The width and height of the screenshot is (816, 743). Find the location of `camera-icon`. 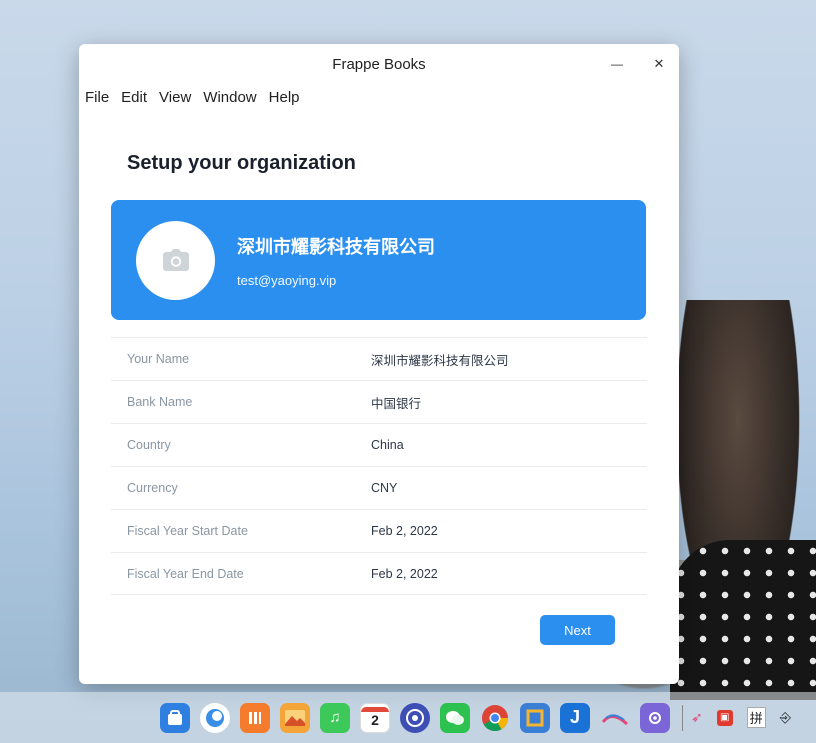

camera-icon is located at coordinates (175, 260).